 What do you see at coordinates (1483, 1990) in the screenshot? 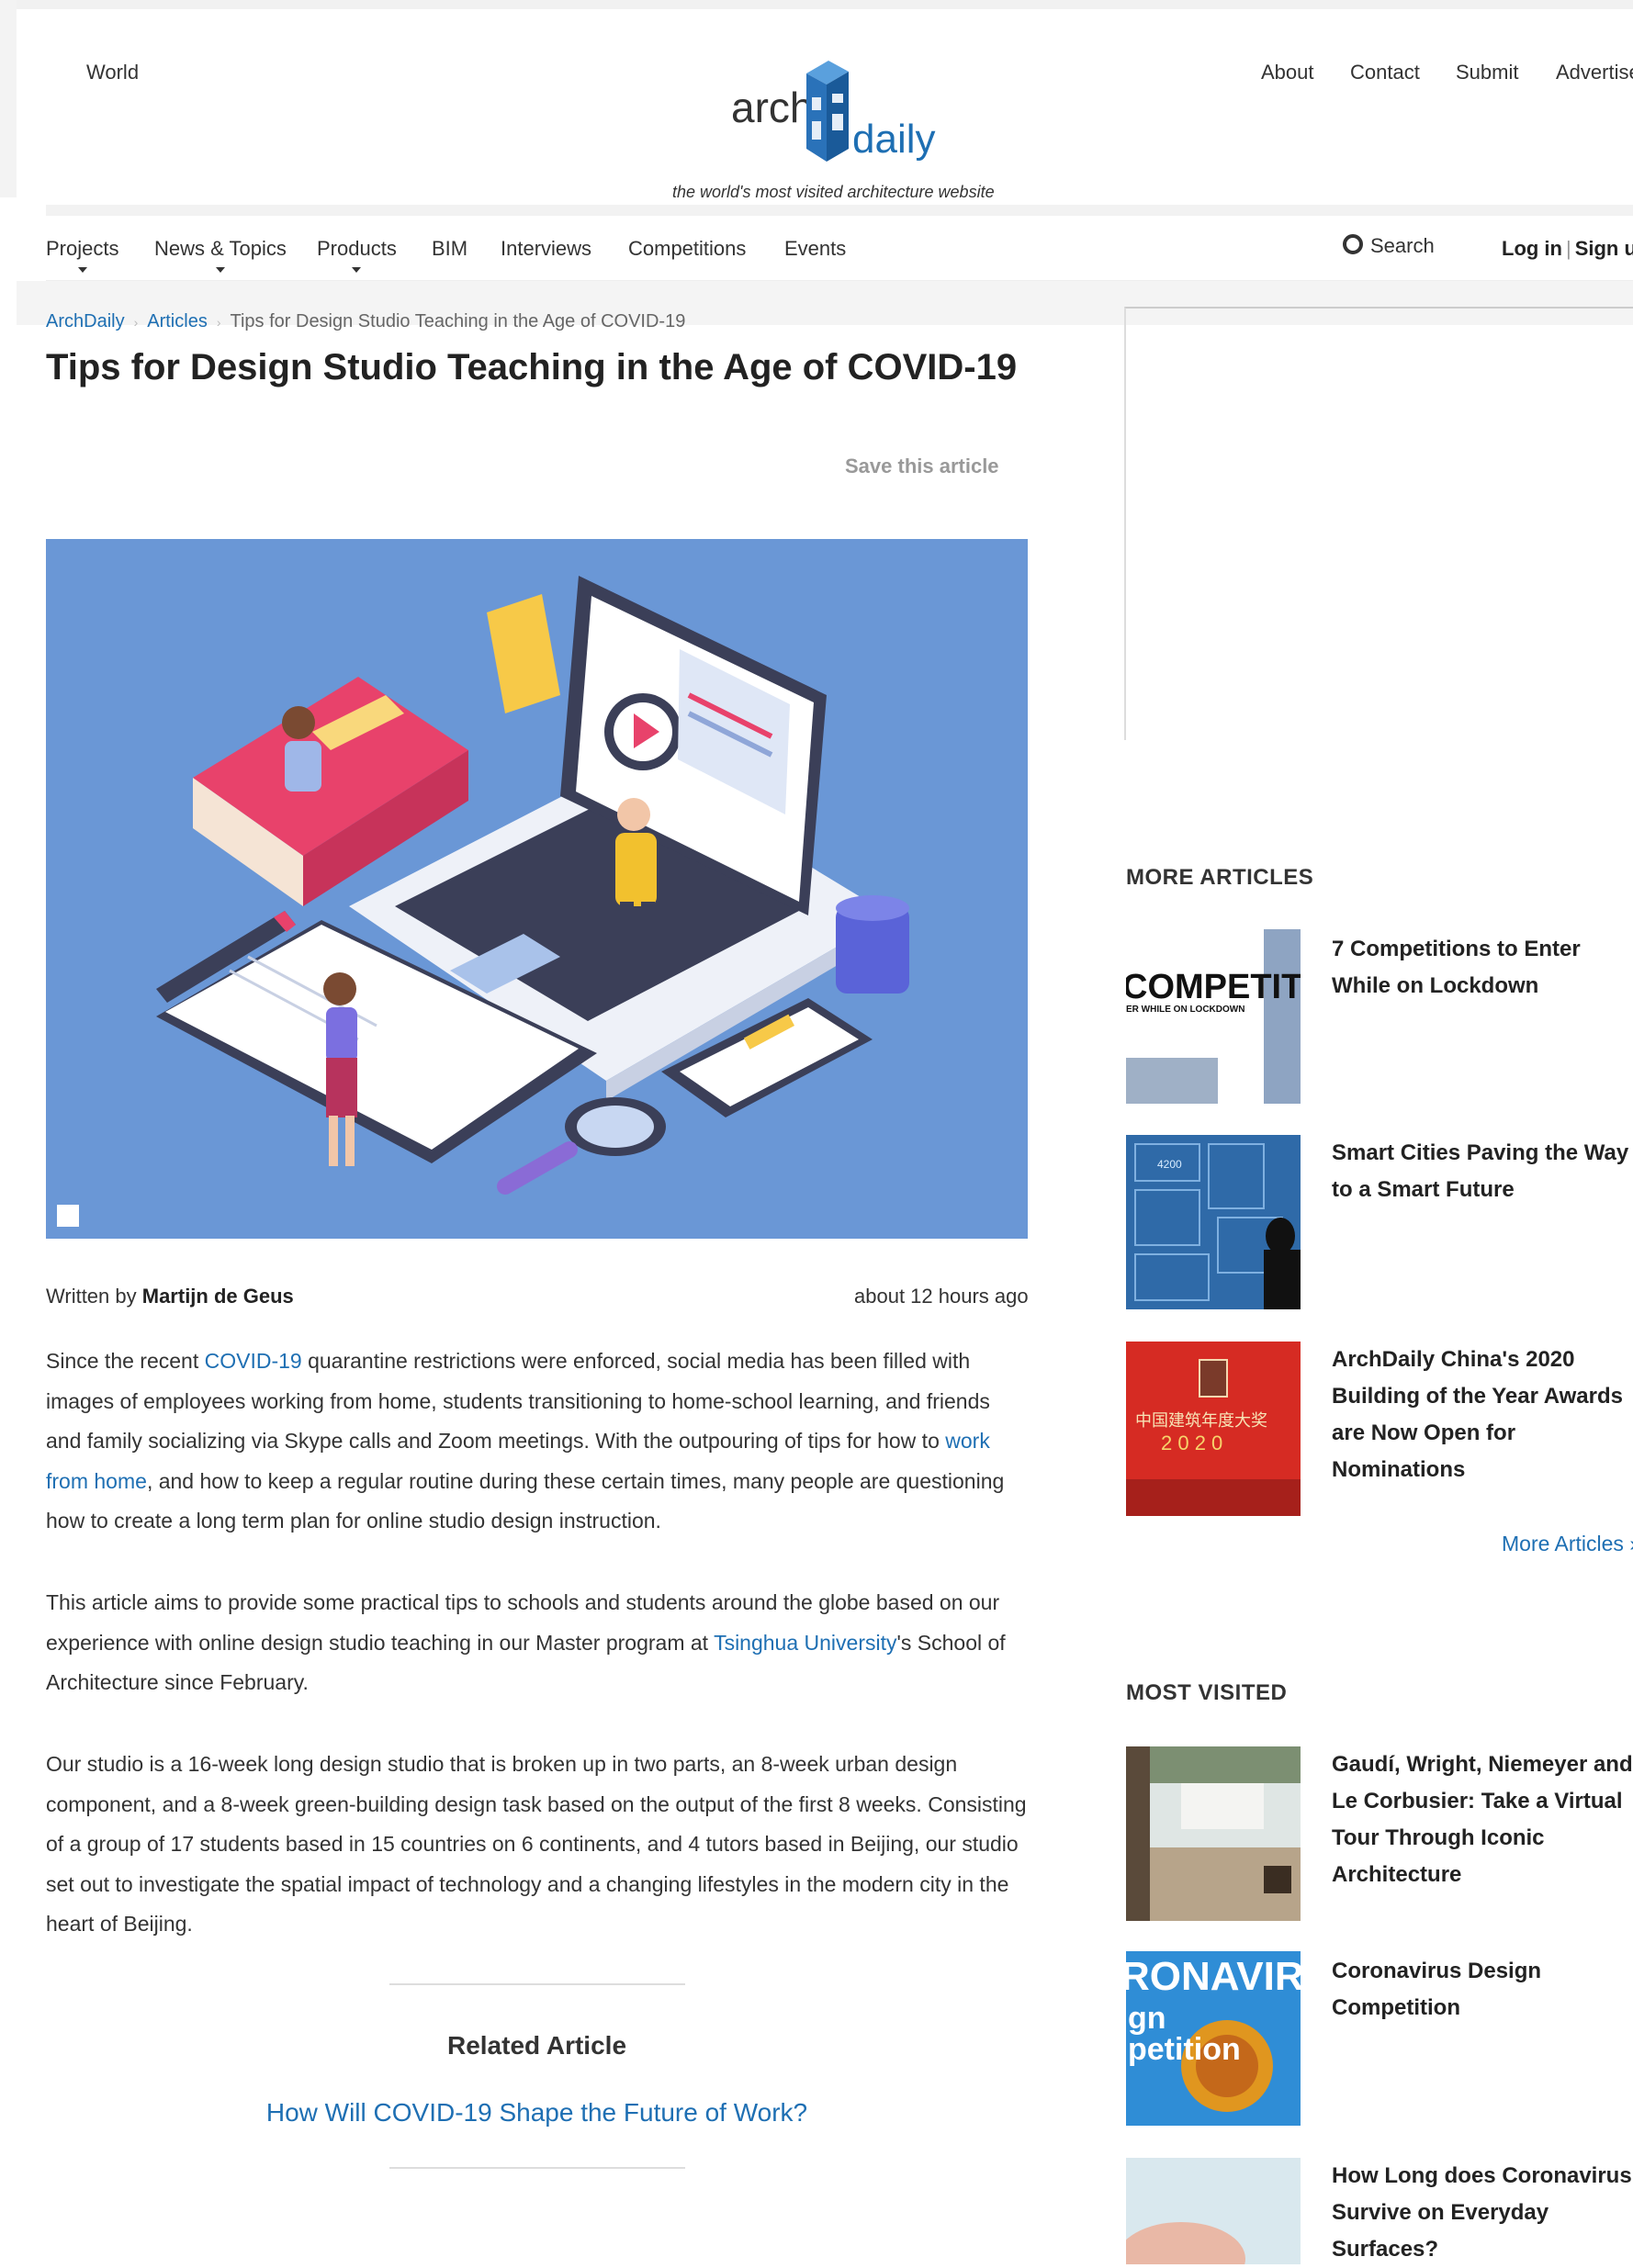
I see `most-visited-title-2: Coronavirus Design Competition` at bounding box center [1483, 1990].